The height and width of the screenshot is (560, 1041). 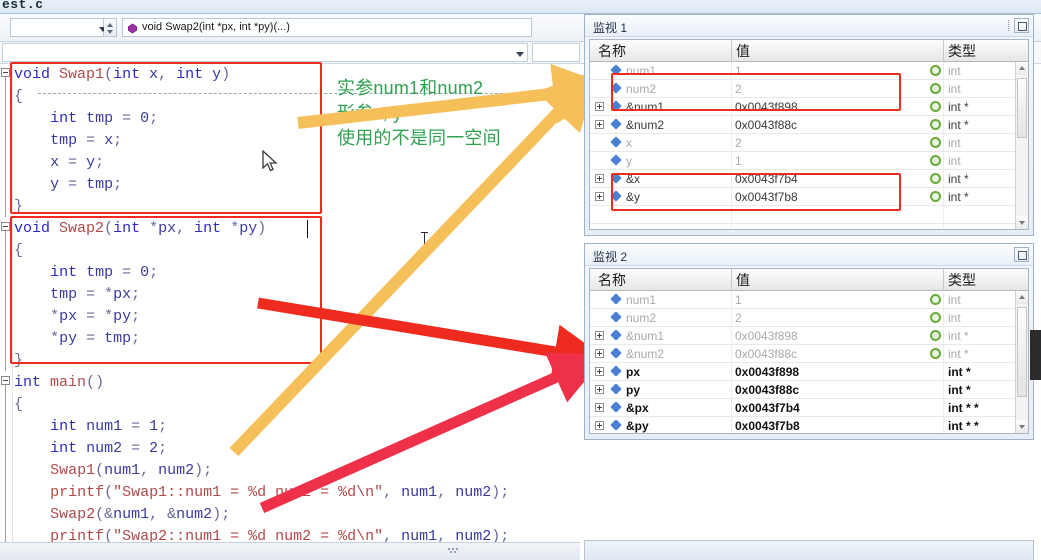 I want to click on resize-grip-icon, so click(x=455, y=550).